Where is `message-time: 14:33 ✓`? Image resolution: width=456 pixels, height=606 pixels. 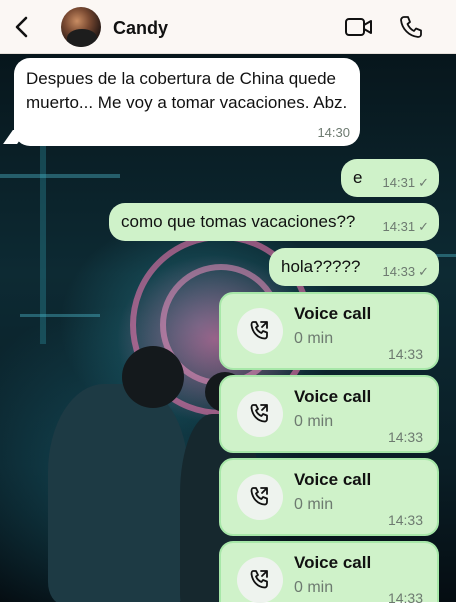
message-time: 14:33 ✓ is located at coordinates (405, 271).